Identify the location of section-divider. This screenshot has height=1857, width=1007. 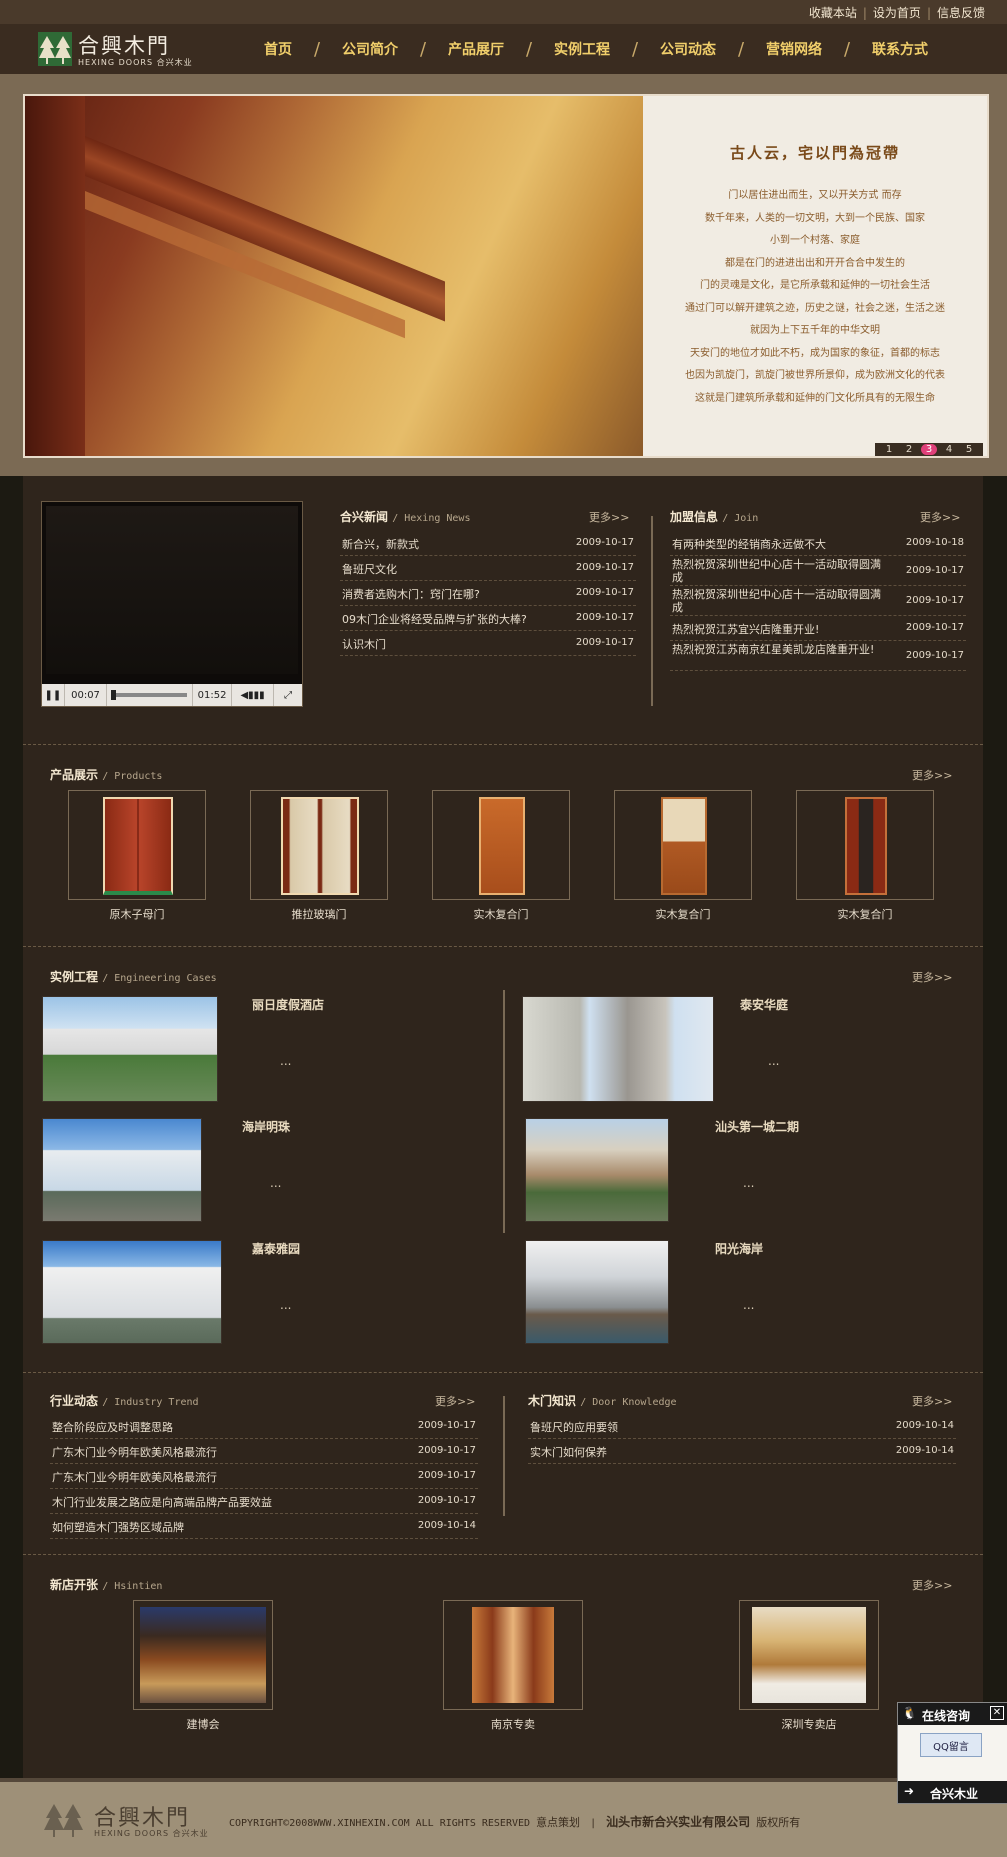
(503, 946).